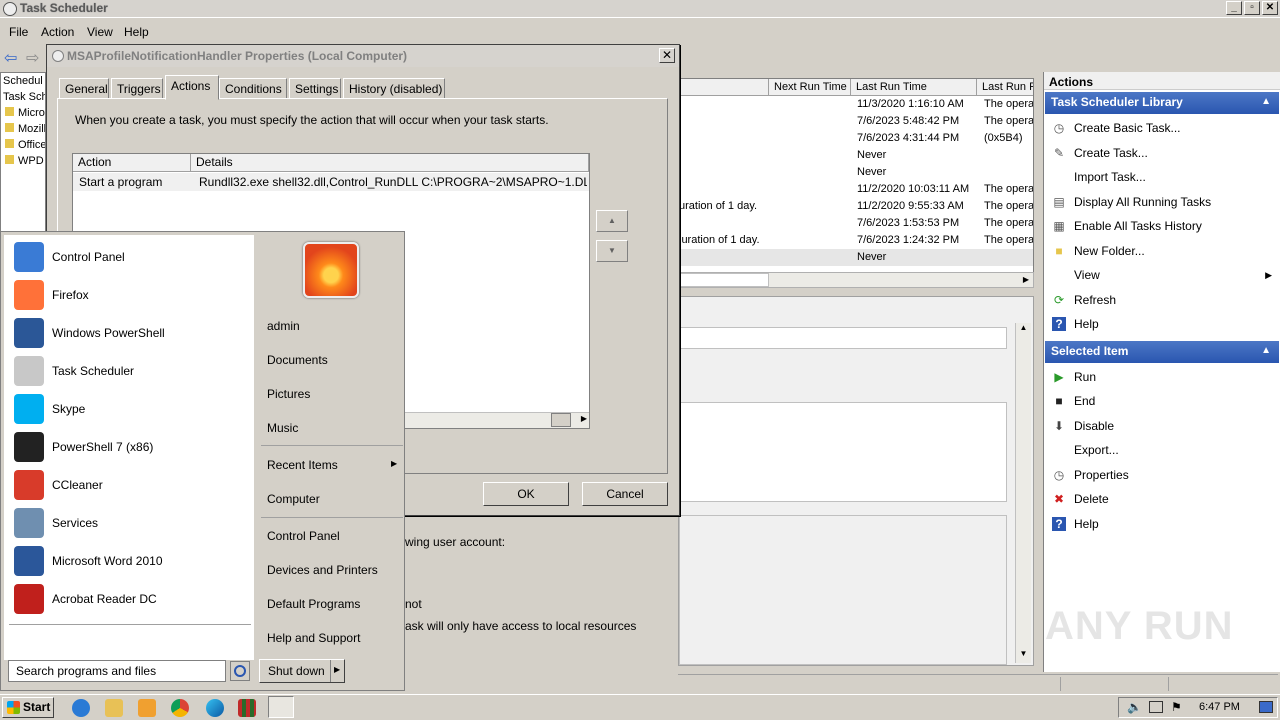 The width and height of the screenshot is (1280, 720). I want to click on action-properties: ◷ Properties, so click(1162, 475).